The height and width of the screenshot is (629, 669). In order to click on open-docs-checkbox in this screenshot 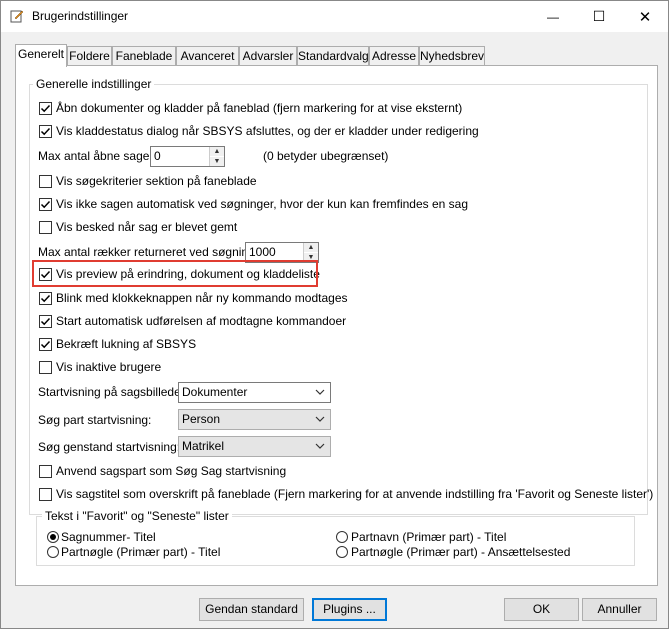, I will do `click(45, 108)`.